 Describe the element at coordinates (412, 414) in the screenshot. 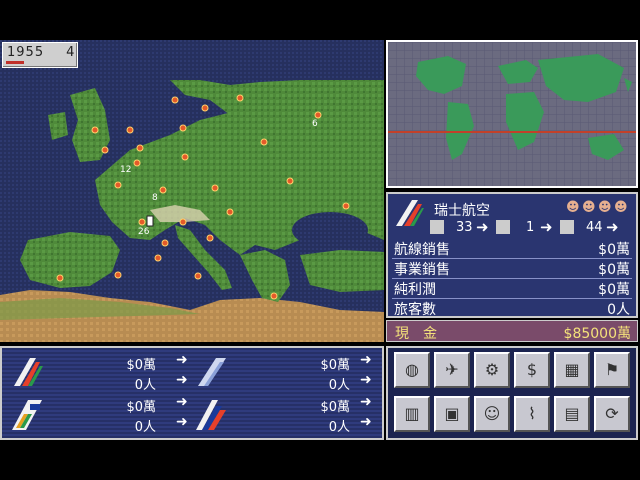

I see `building-icon: ▥` at that location.